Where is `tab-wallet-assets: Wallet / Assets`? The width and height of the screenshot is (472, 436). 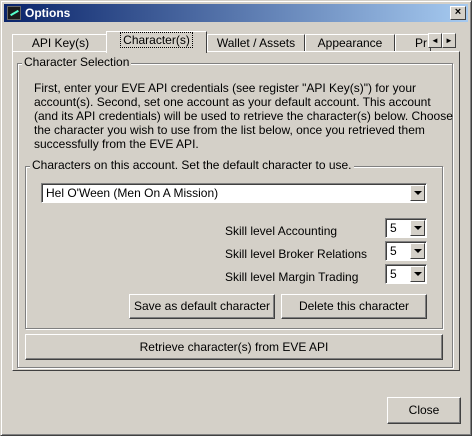
tab-wallet-assets: Wallet / Assets is located at coordinates (256, 43).